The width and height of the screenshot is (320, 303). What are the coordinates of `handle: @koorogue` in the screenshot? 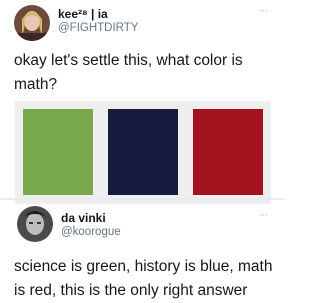 It's located at (91, 232).